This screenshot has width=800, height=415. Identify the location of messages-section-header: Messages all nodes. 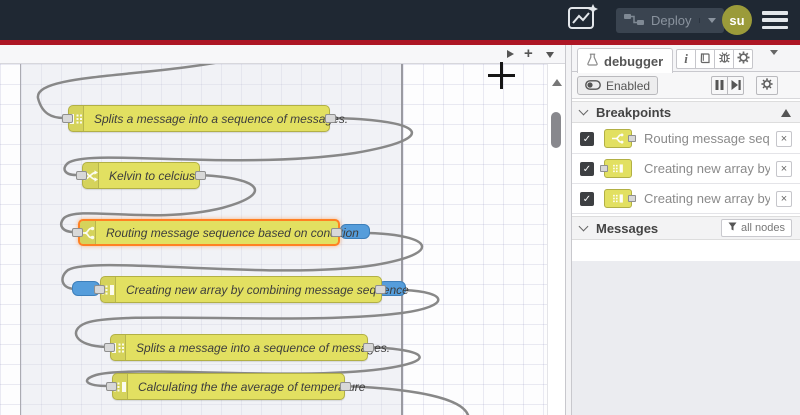
(686, 228).